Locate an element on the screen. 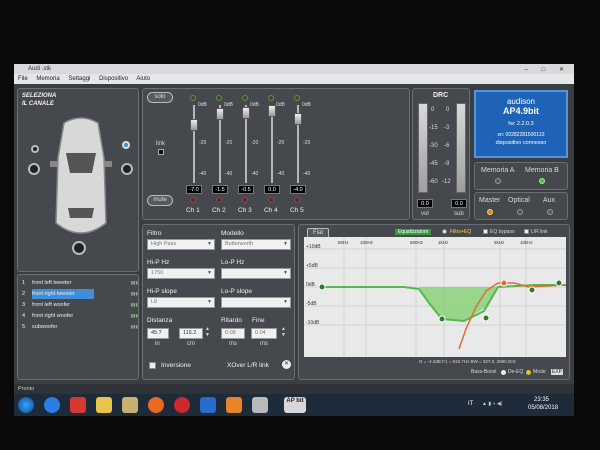  sub-value: 0.0 is located at coordinates (459, 203).